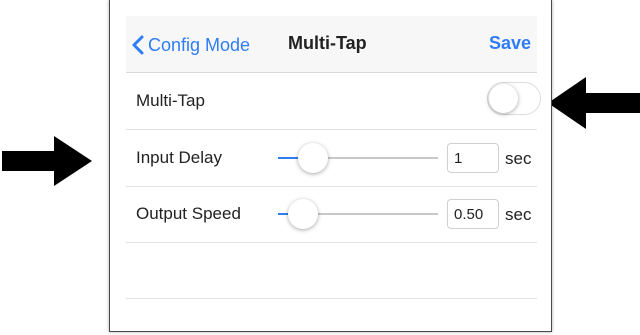 The width and height of the screenshot is (640, 335). I want to click on multitap-toggle, so click(514, 98).